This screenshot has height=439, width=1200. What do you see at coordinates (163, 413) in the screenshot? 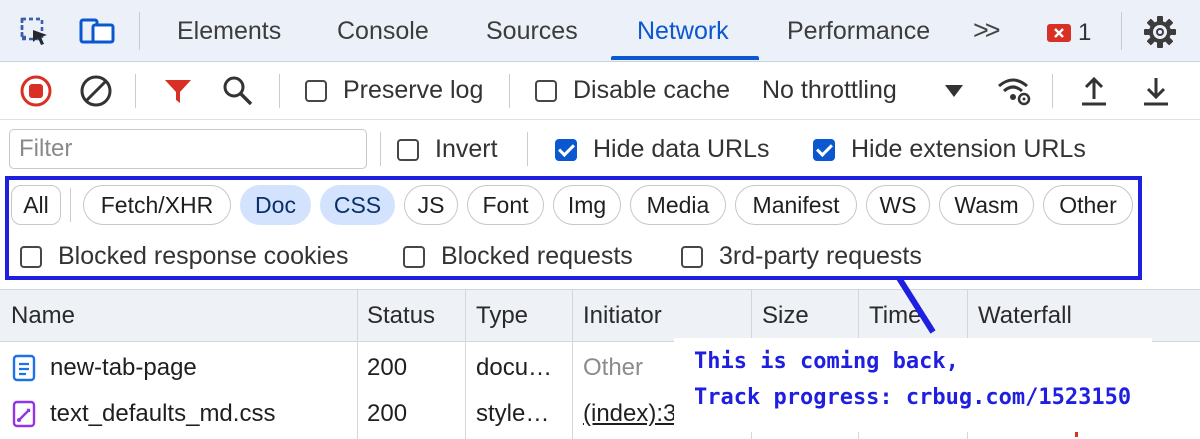
I see `request-name: text_defaults_md.css` at bounding box center [163, 413].